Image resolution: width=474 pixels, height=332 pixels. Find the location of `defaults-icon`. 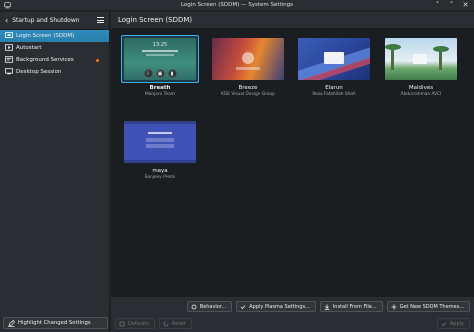

defaults-icon is located at coordinates (122, 324).